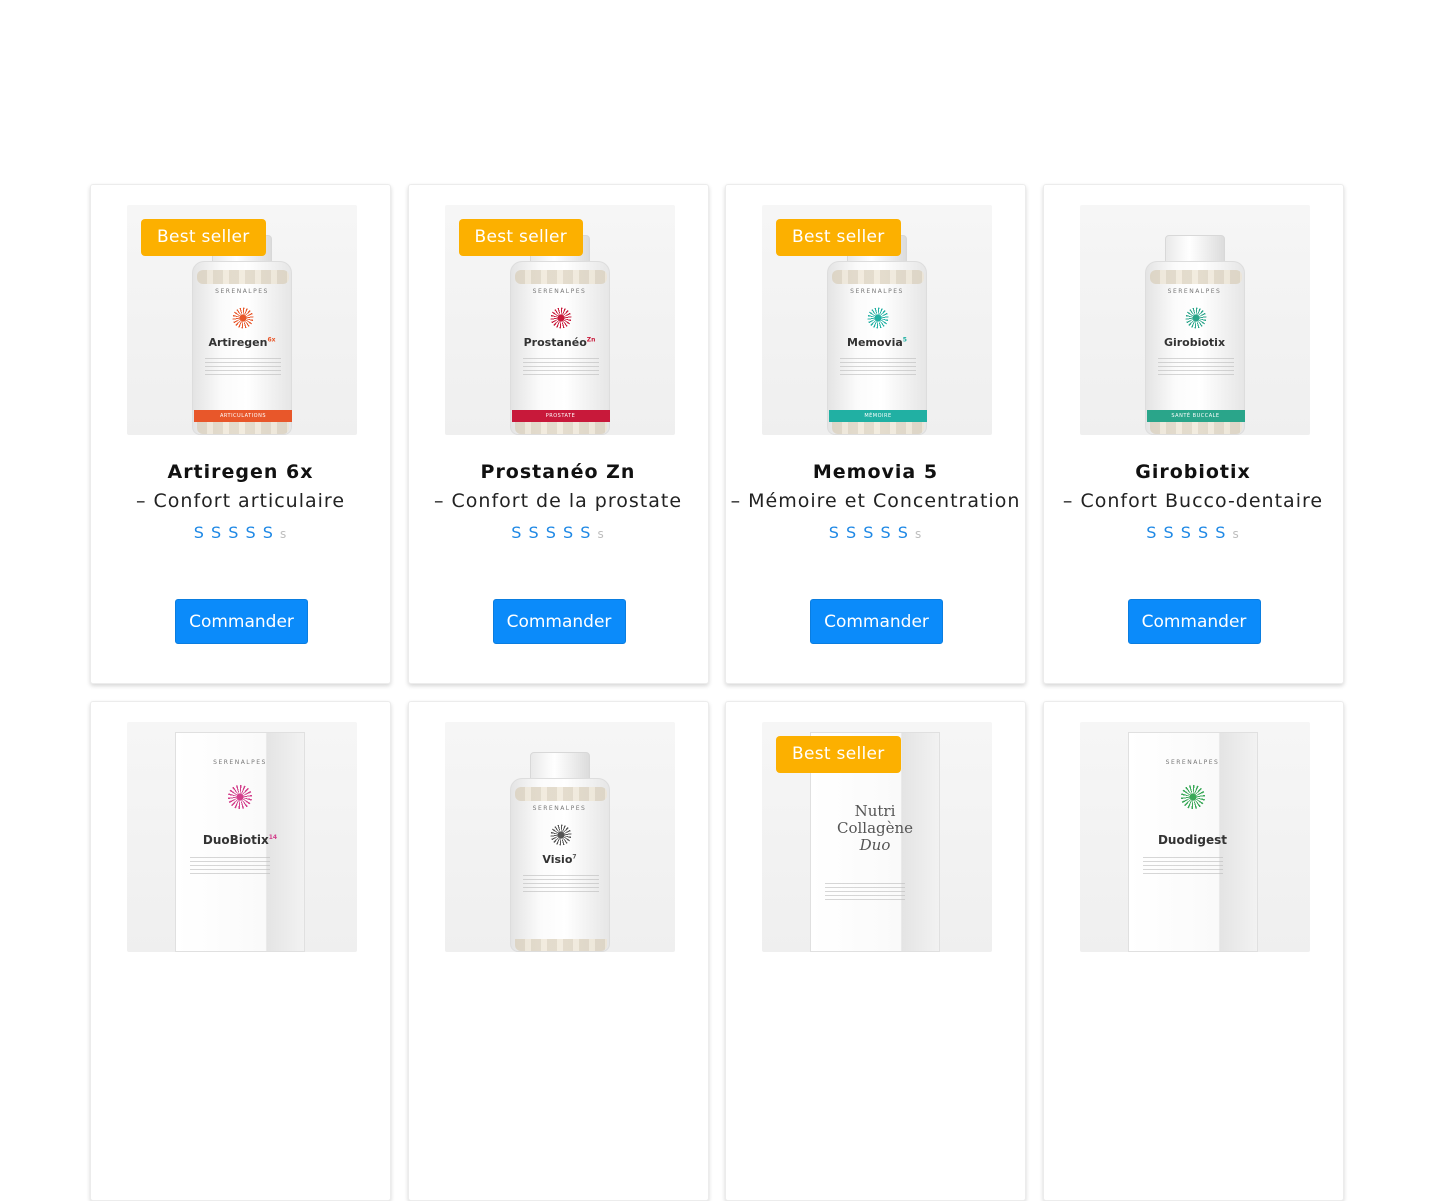  I want to click on product-bottle: SERENALPES Visio7, so click(559, 852).